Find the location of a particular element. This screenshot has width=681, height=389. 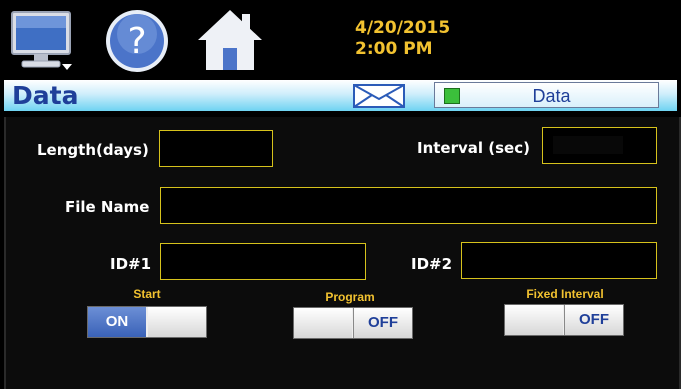

id2-label: ID#2 is located at coordinates (432, 264).